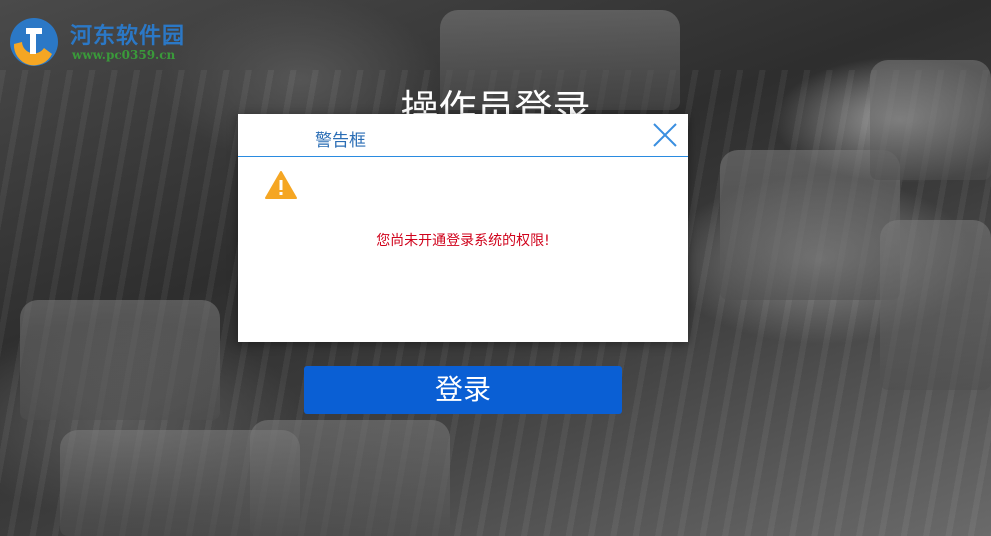  Describe the element at coordinates (34, 42) in the screenshot. I see `watermark-logo-icon` at that location.